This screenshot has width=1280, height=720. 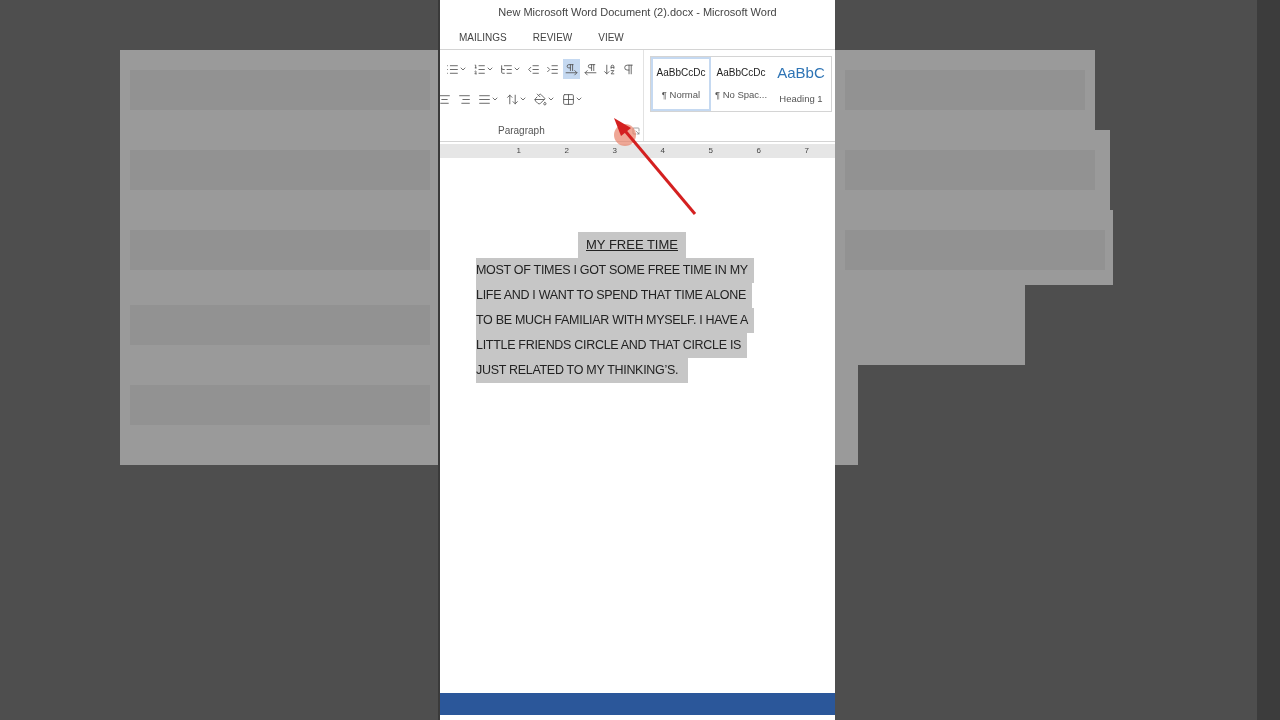 What do you see at coordinates (611, 37) in the screenshot?
I see `ribbon-tab: VIEW` at bounding box center [611, 37].